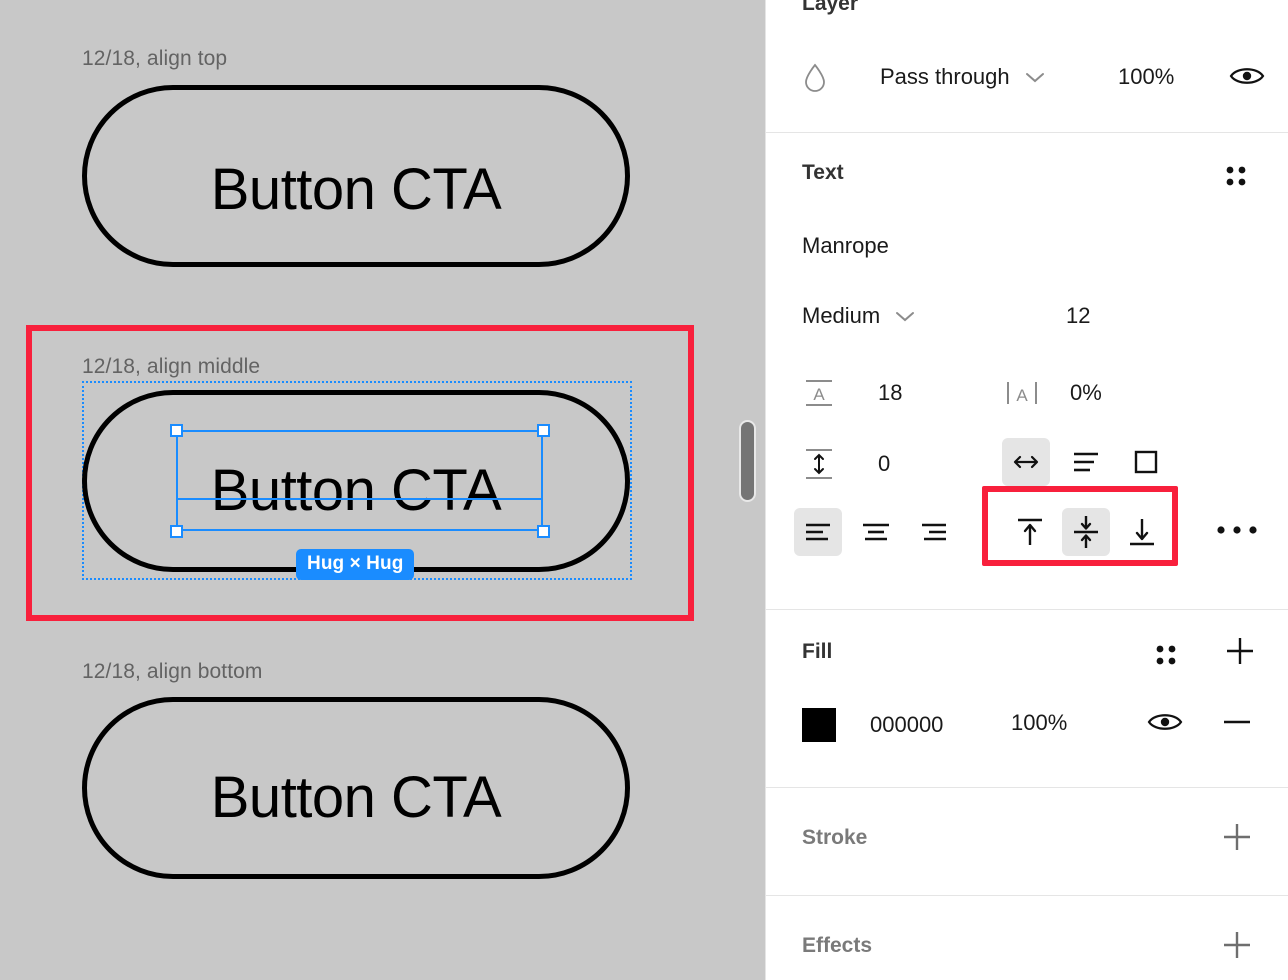 Image resolution: width=1288 pixels, height=980 pixels. I want to click on layer-section-title: Layer, so click(830, 7).